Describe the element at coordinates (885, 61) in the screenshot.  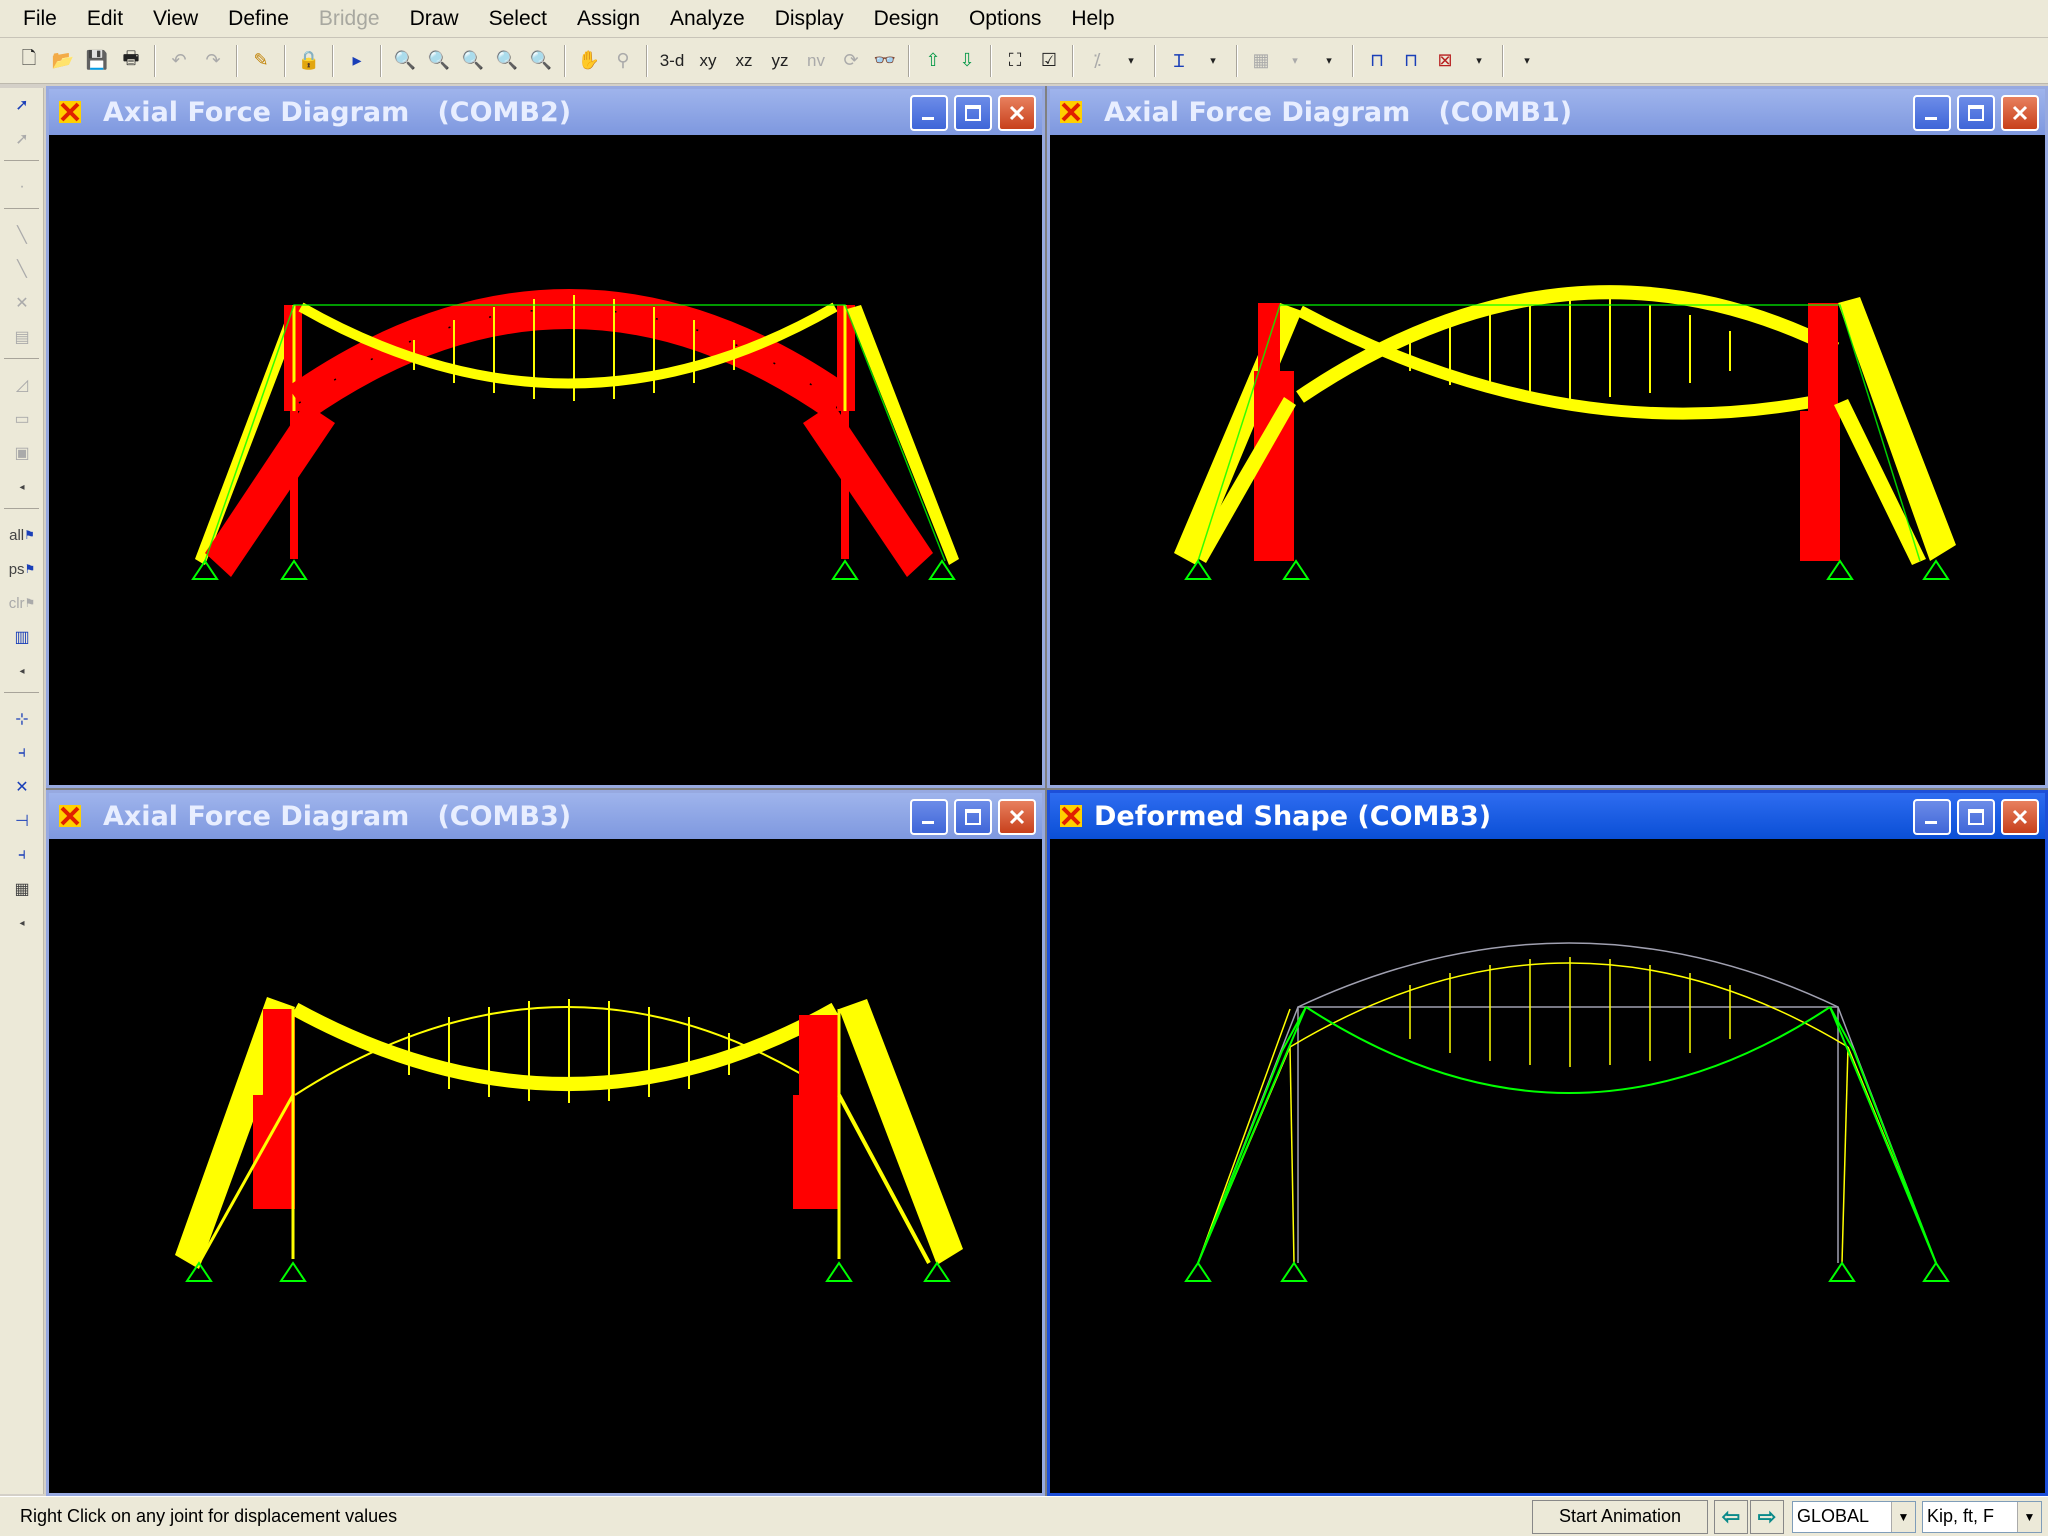
I see `perspective-icon: 👓` at that location.